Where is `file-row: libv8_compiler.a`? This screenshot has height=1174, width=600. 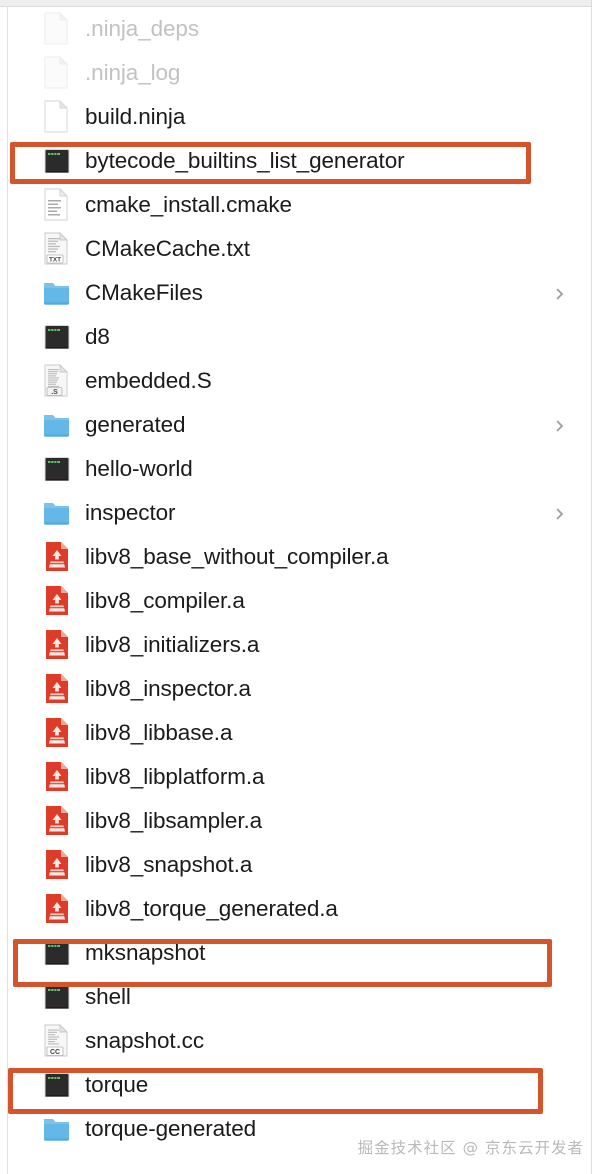
file-row: libv8_compiler.a is located at coordinates (299, 601).